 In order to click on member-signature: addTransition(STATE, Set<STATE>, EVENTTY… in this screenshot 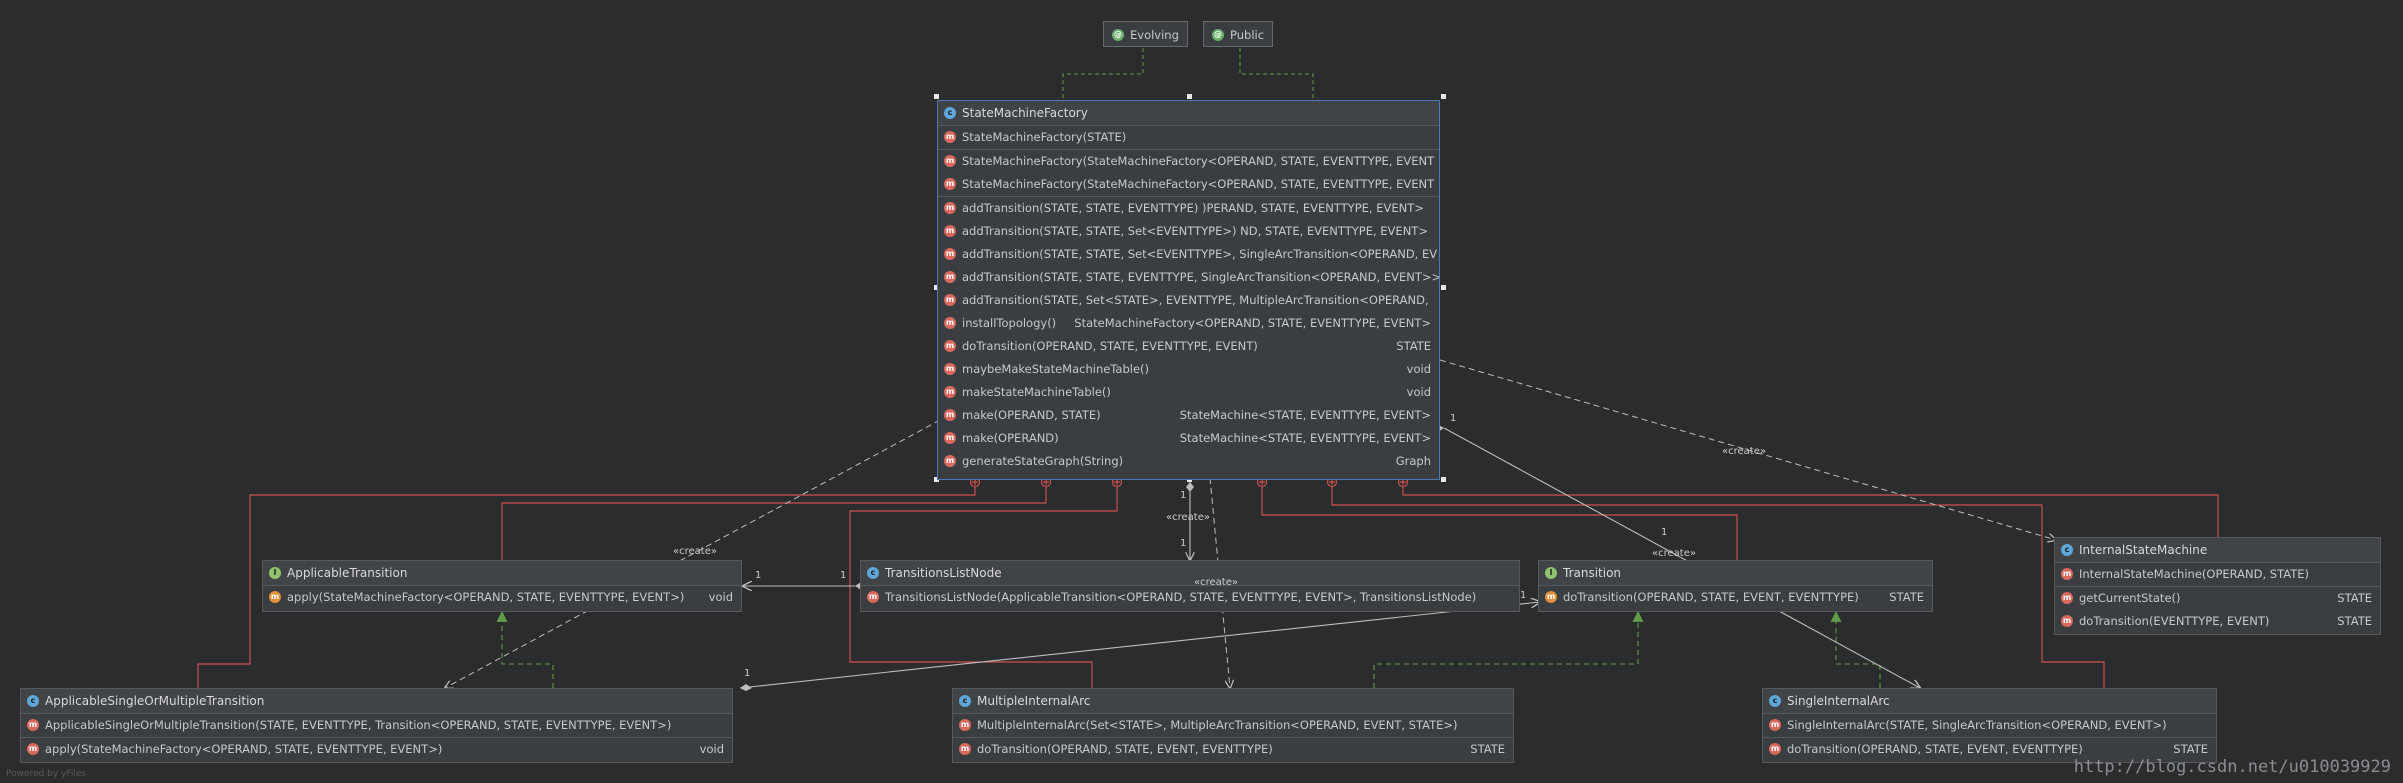, I will do `click(1195, 300)`.